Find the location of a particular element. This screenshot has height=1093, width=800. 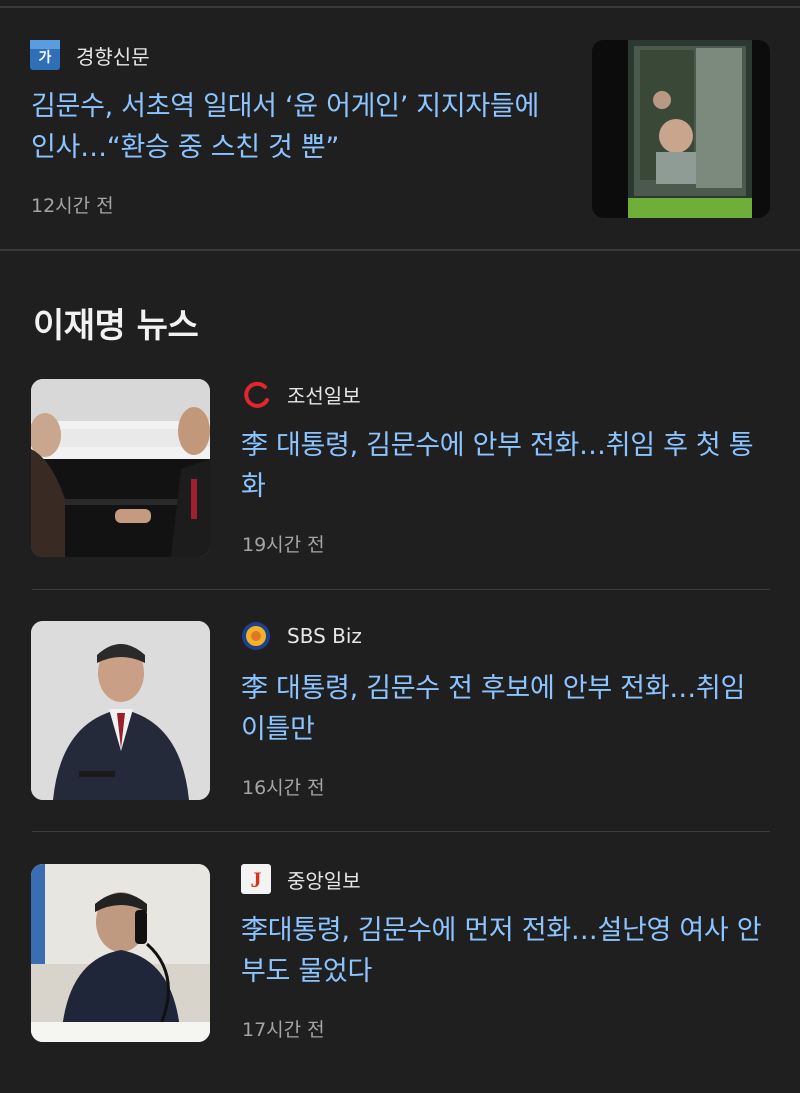

source-row: J 중앙일보 is located at coordinates (301, 879).